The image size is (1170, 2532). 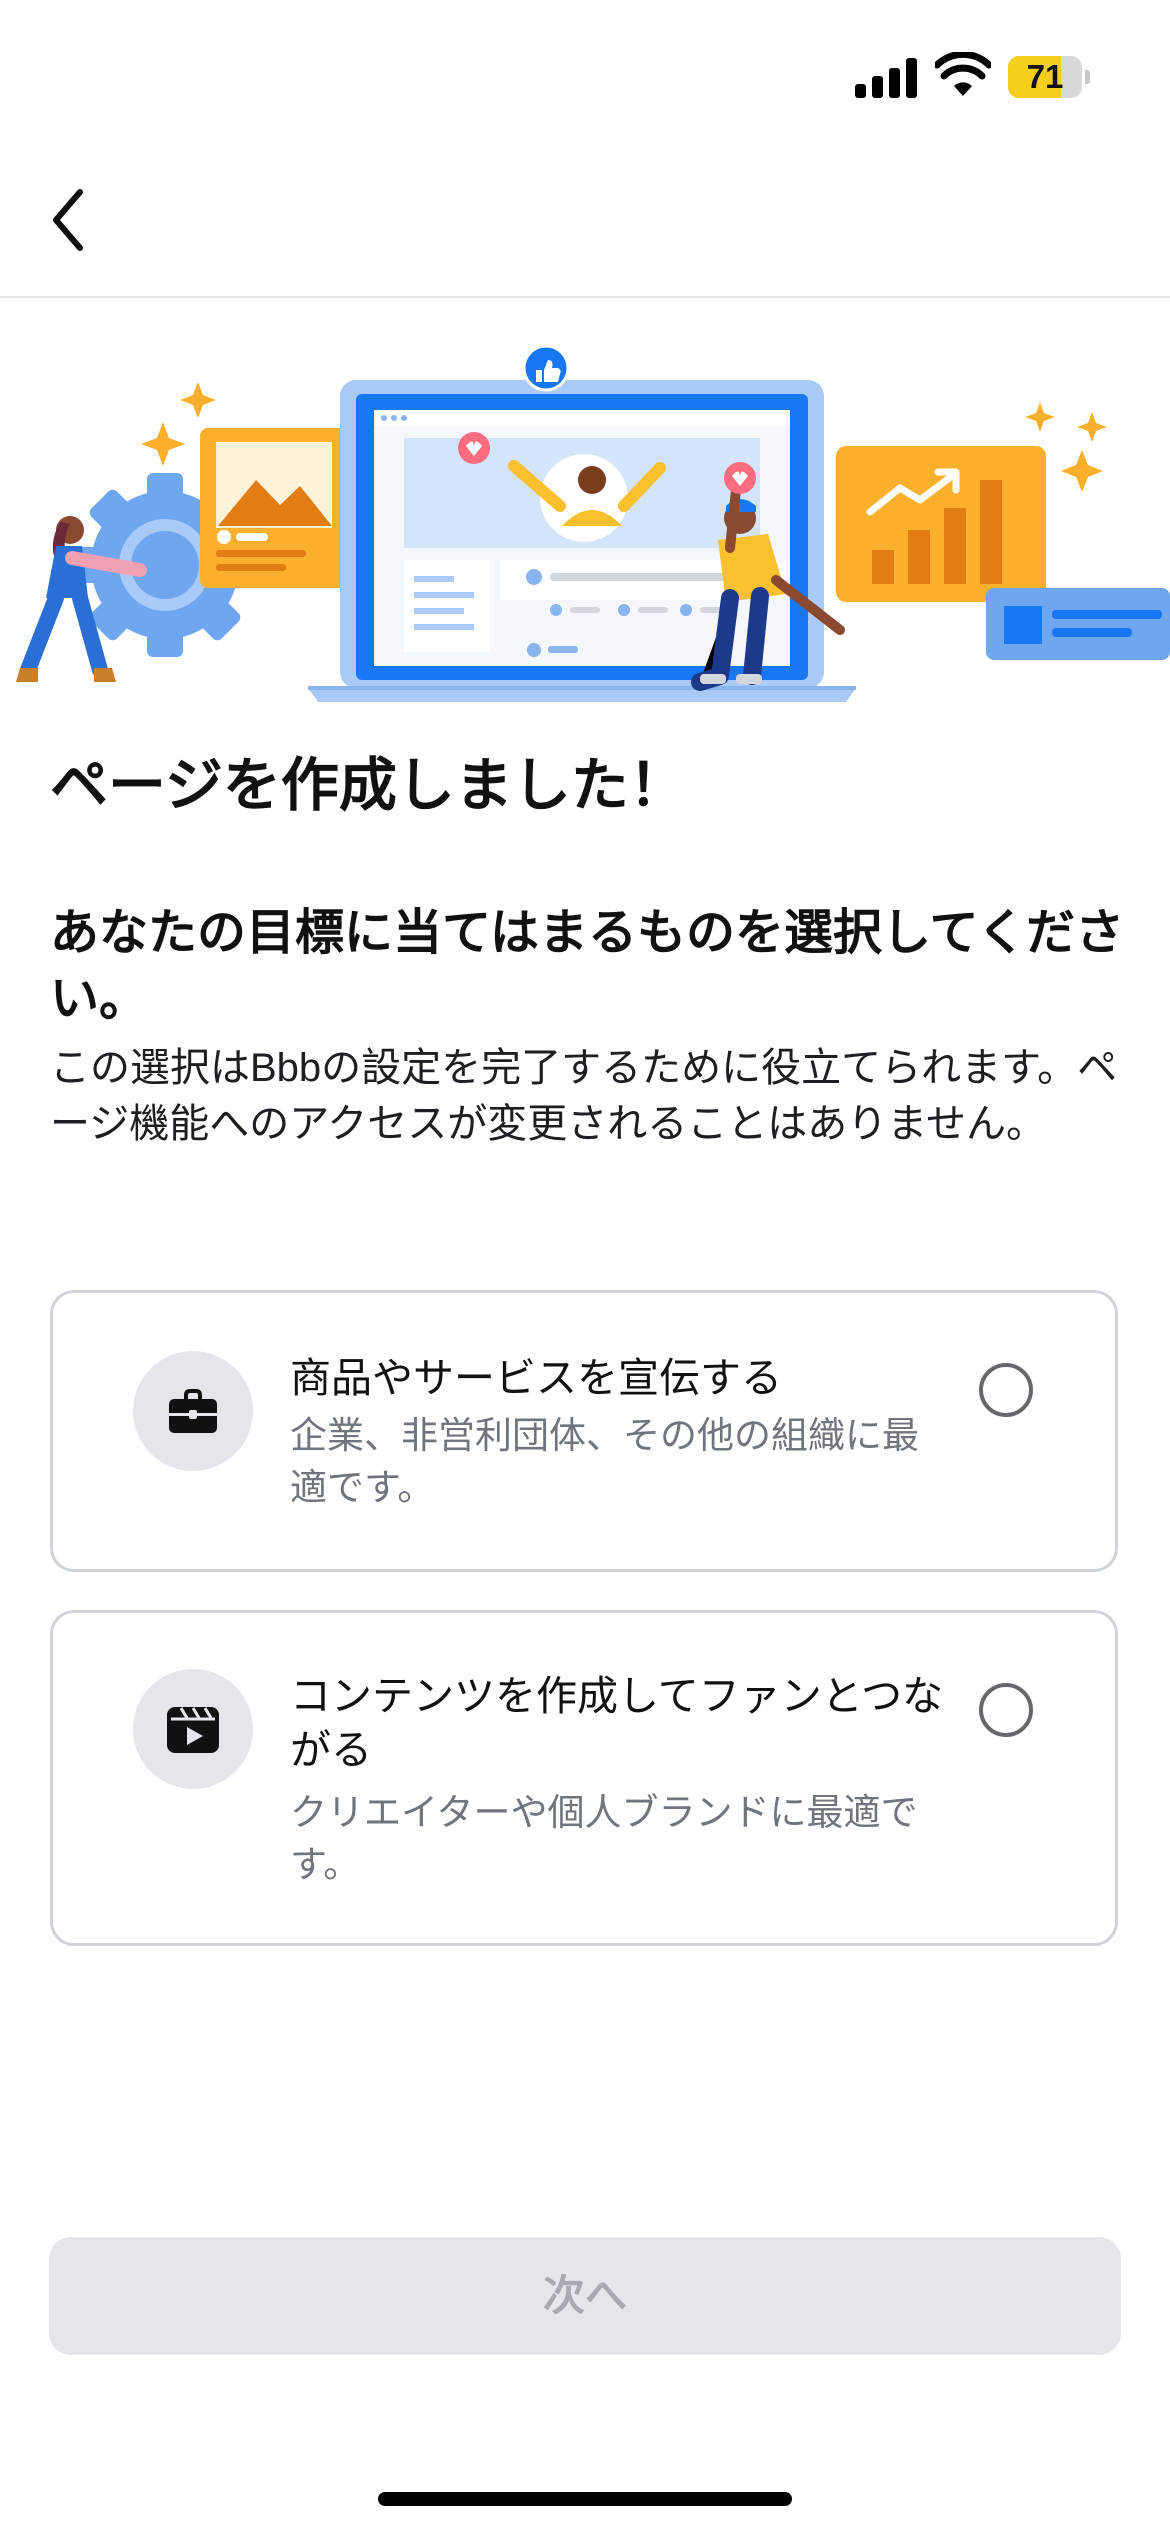 I want to click on back-button, so click(x=75, y=220).